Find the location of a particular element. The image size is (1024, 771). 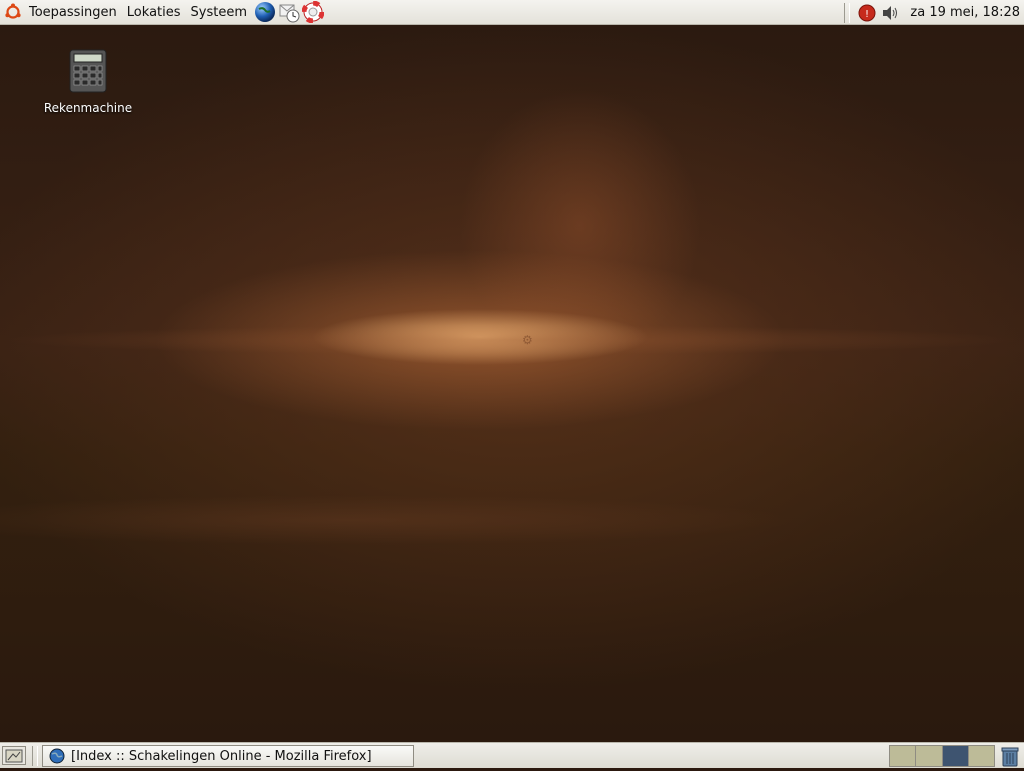

workspace-switcher is located at coordinates (942, 756).